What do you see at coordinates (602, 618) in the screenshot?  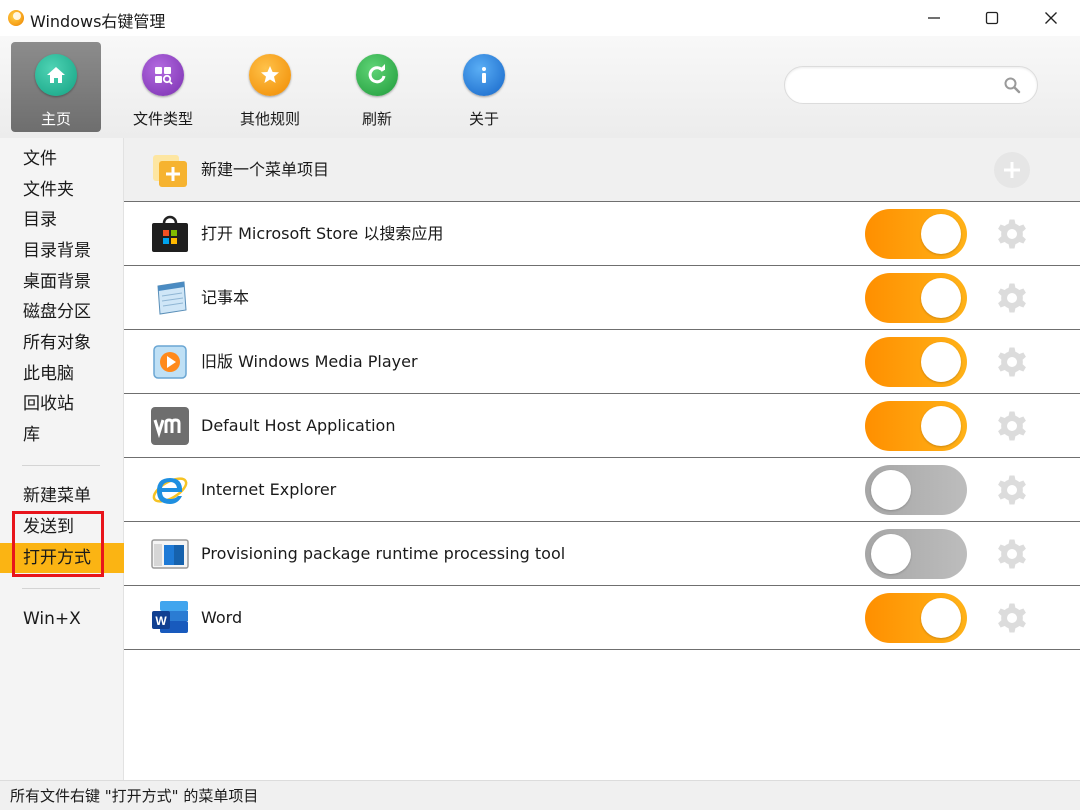 I see `menu-item-row: W Word` at bounding box center [602, 618].